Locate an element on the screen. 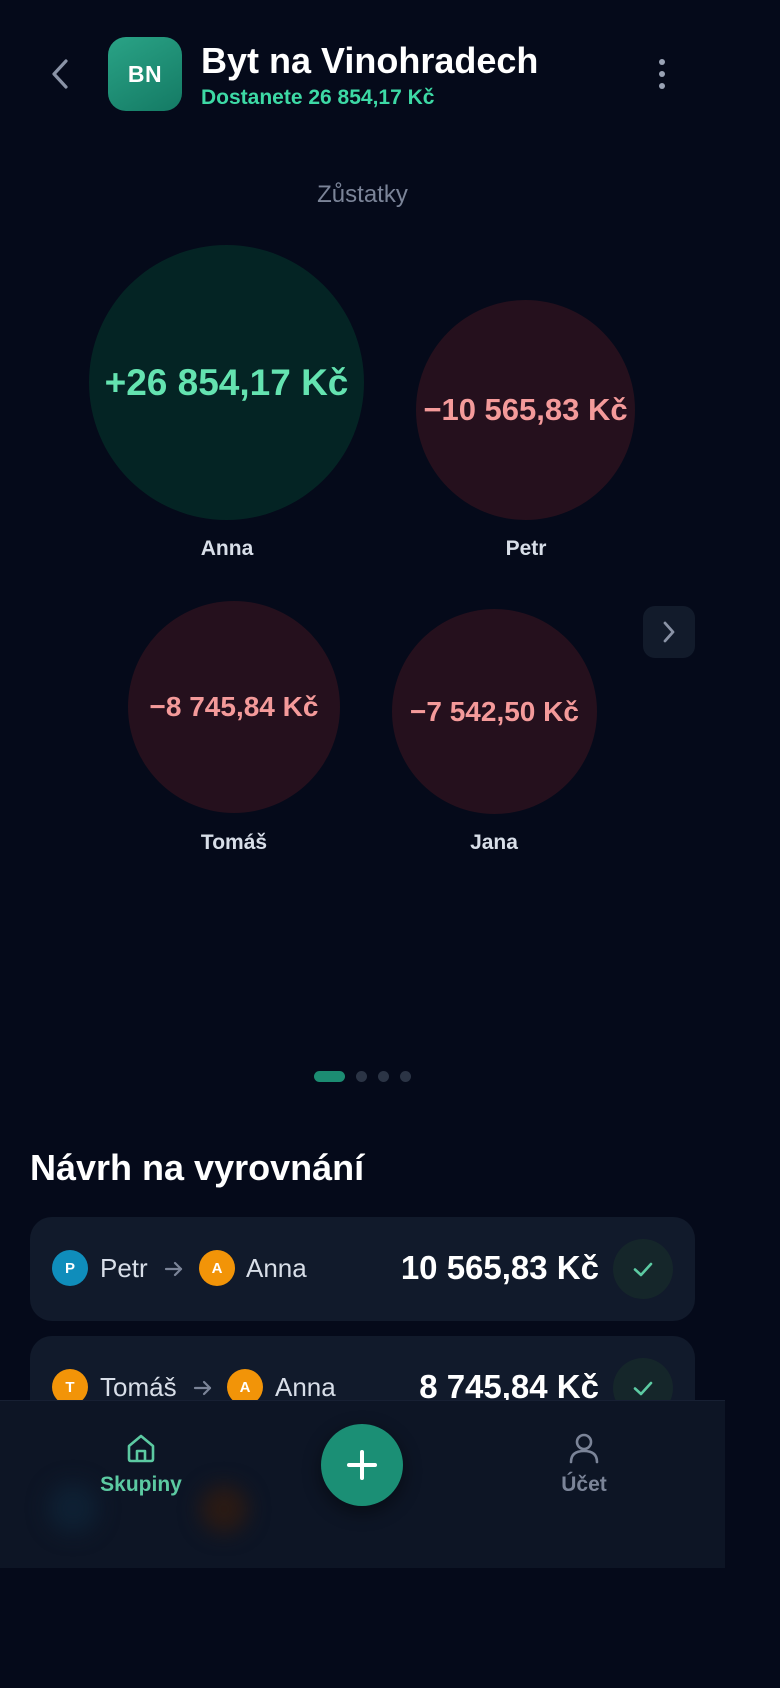 Image resolution: width=780 pixels, height=1688 pixels. back-button is located at coordinates (60, 74).